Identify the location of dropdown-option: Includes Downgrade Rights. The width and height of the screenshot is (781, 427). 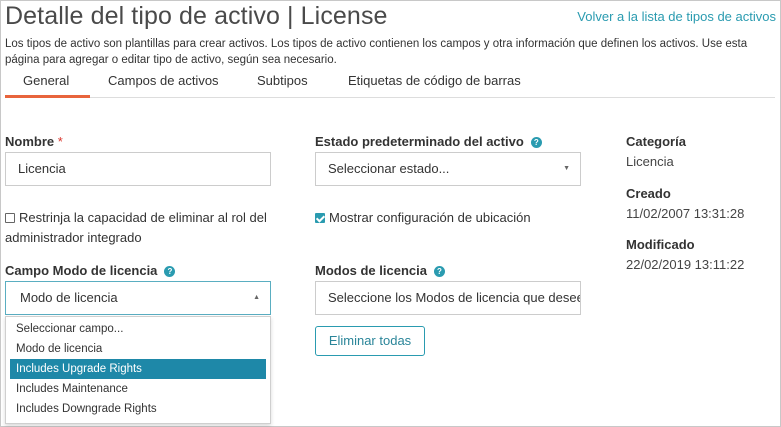
(138, 409).